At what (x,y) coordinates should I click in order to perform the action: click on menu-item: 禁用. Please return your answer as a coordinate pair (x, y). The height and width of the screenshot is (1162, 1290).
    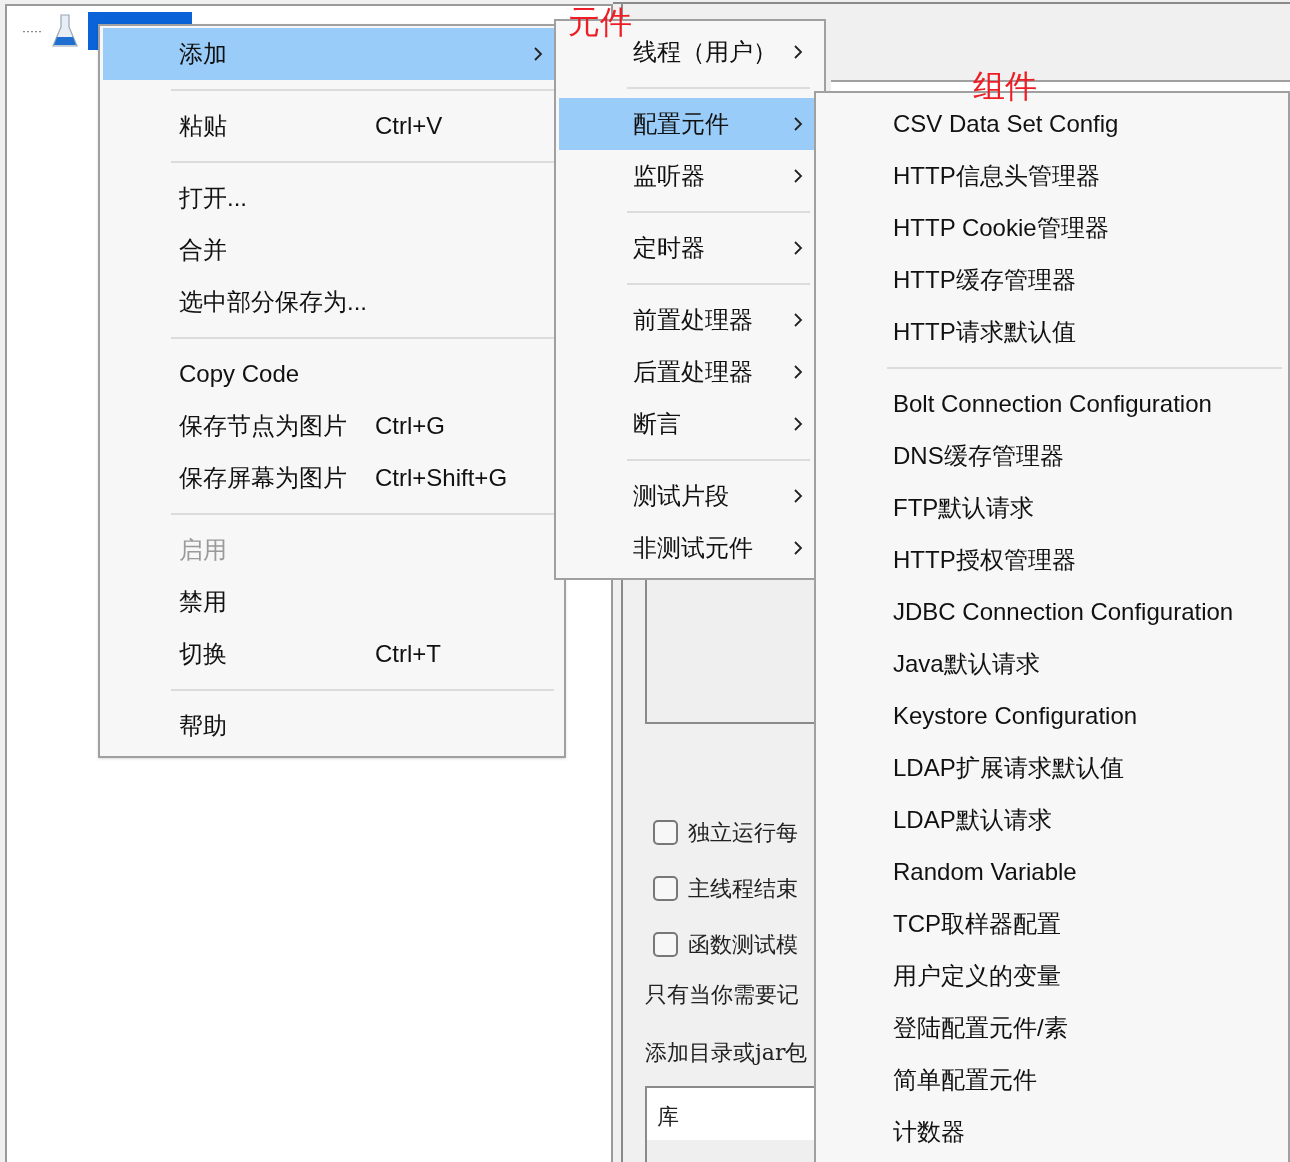
    Looking at the image, I should click on (328, 602).